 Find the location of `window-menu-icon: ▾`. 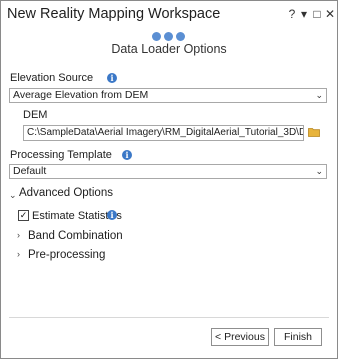

window-menu-icon: ▾ is located at coordinates (304, 14).